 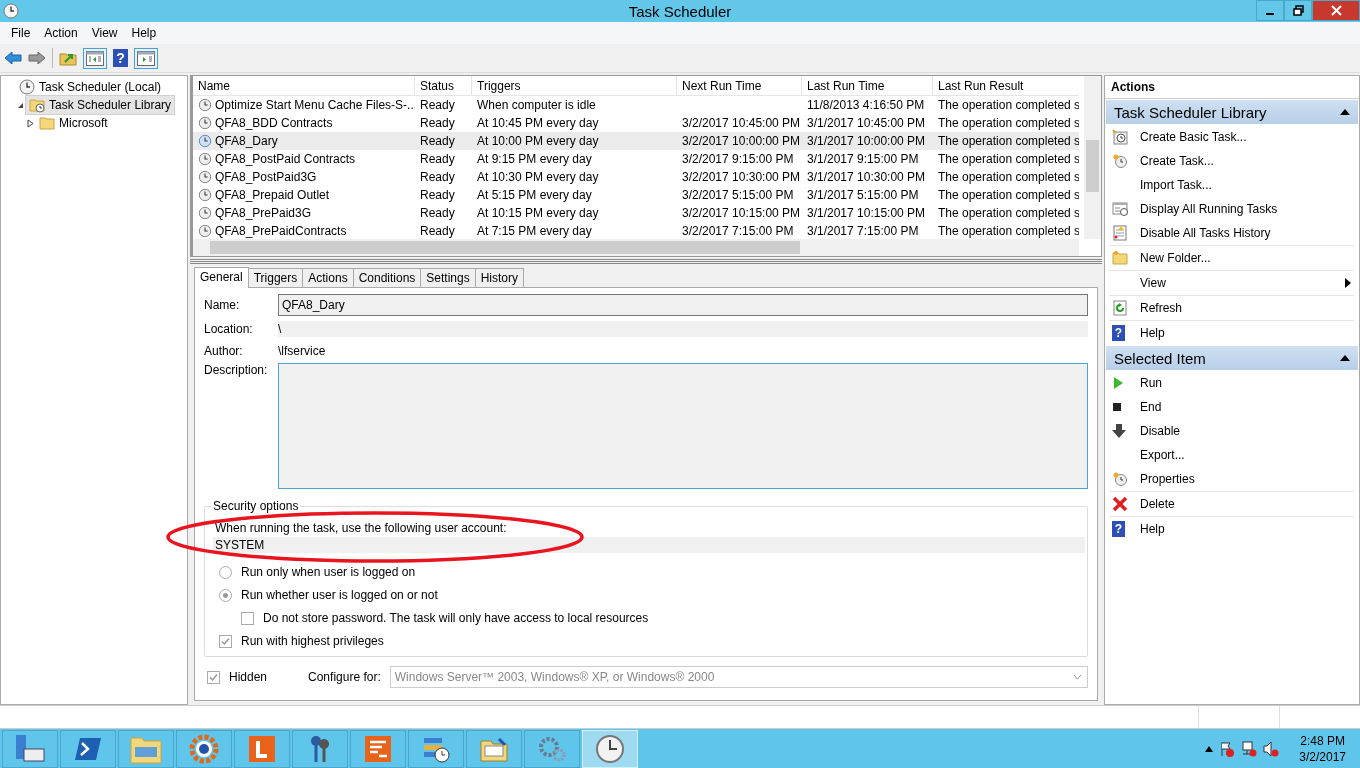 I want to click on stop-icon, so click(x=1117, y=407).